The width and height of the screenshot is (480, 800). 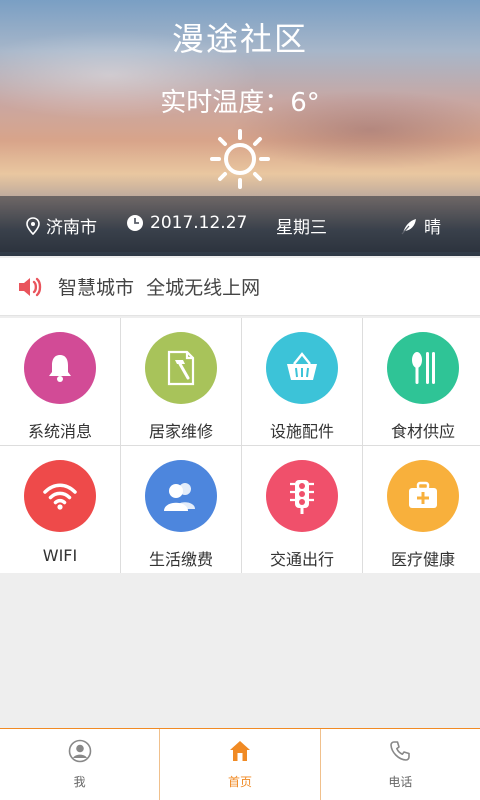 I want to click on service-label: 设施配件, so click(x=301, y=431).